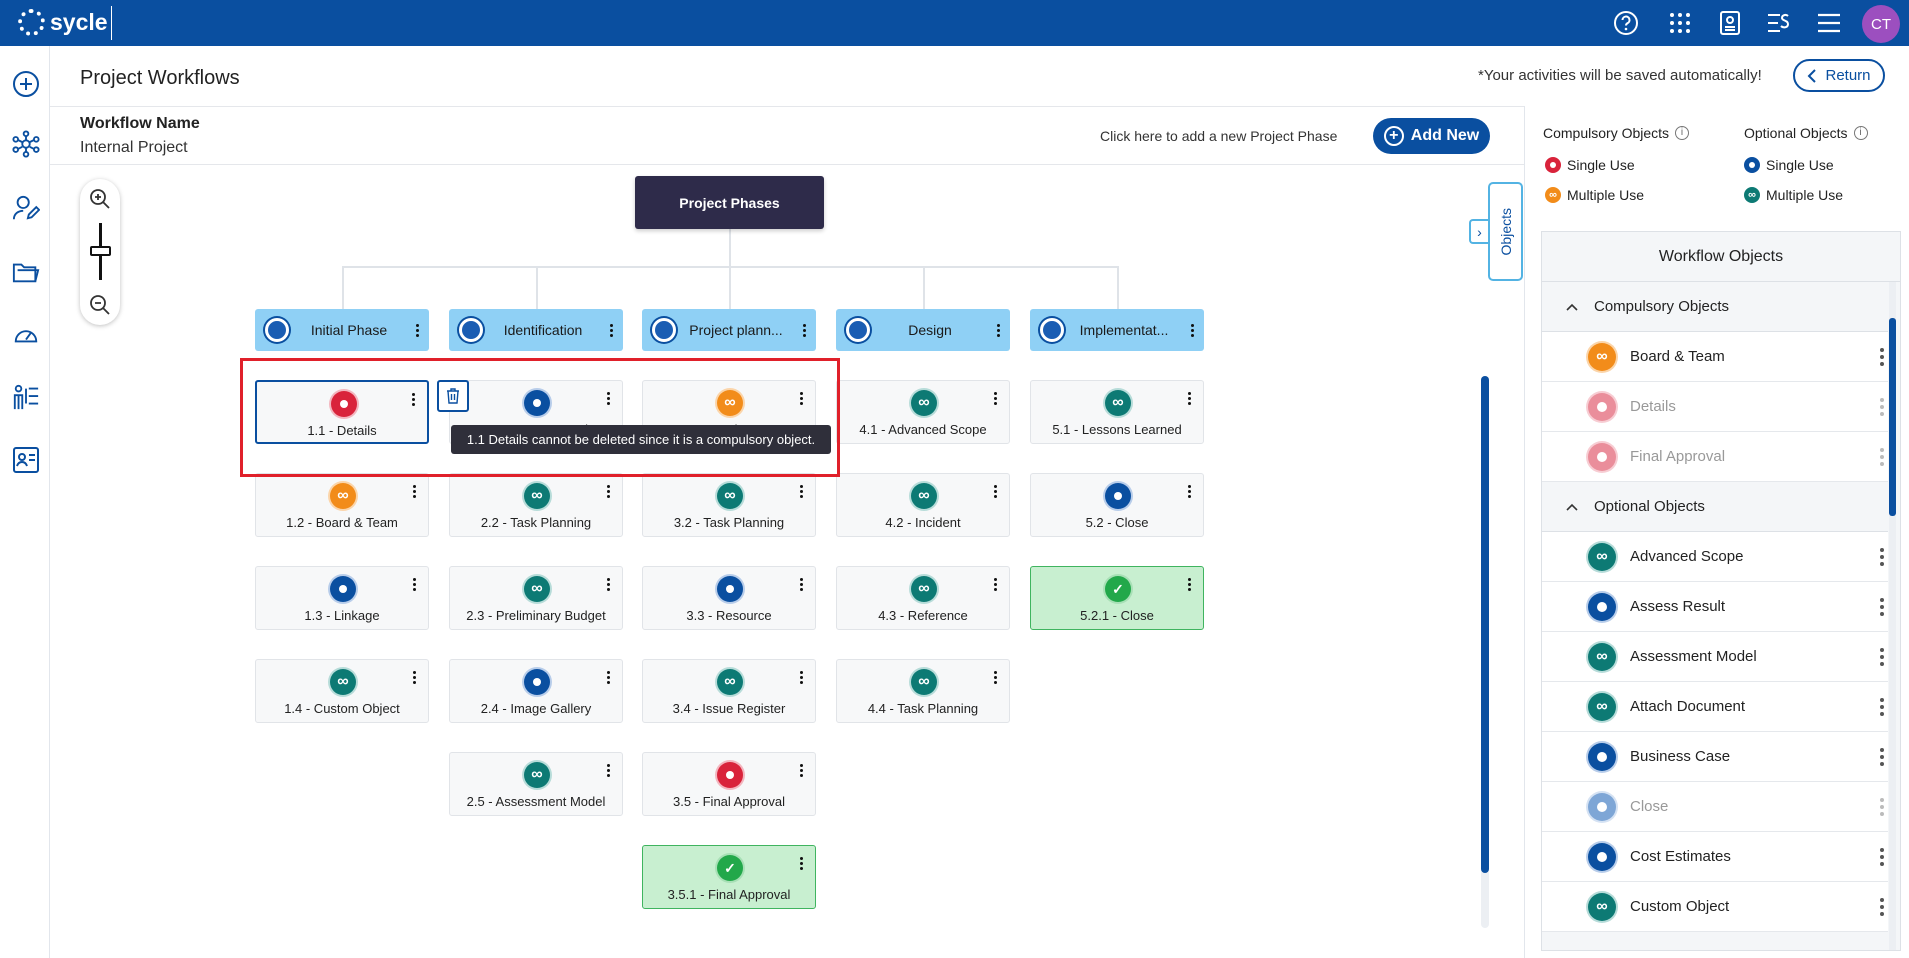 This screenshot has height=958, width=1909. Describe the element at coordinates (63, 22) in the screenshot. I see `sycle-logo: sycle` at that location.